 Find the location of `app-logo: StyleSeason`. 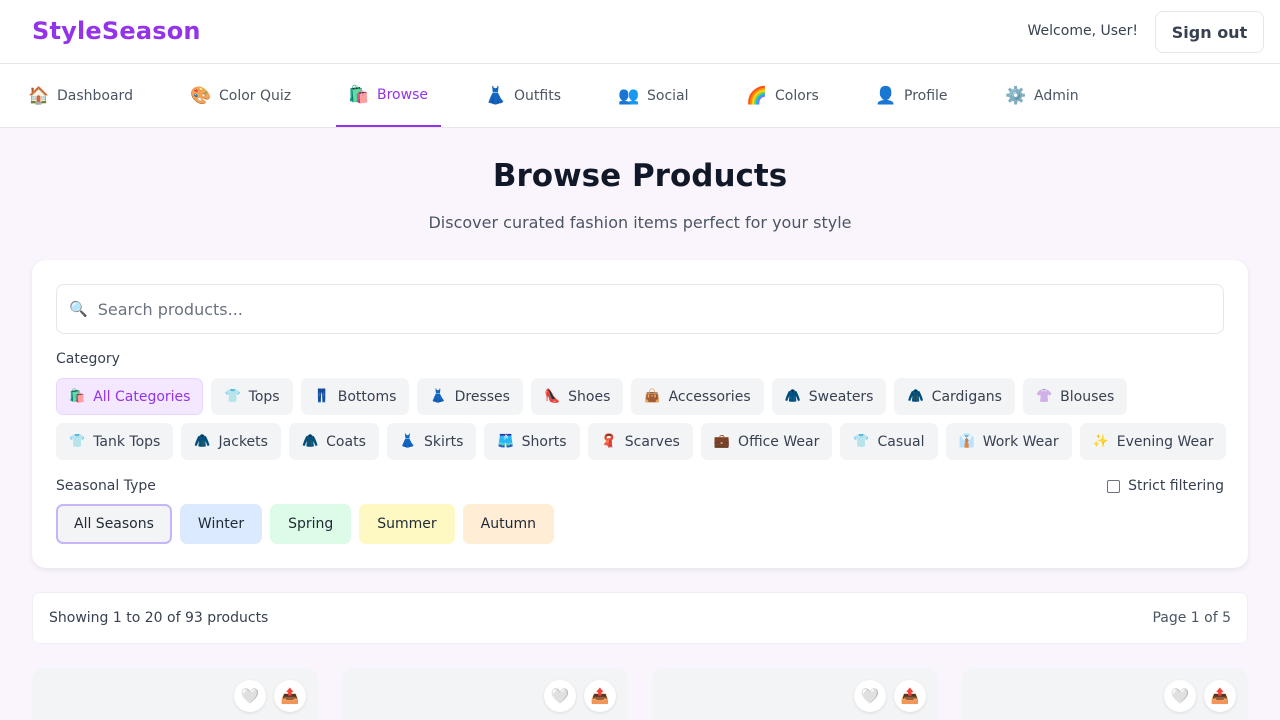

app-logo: StyleSeason is located at coordinates (116, 31).